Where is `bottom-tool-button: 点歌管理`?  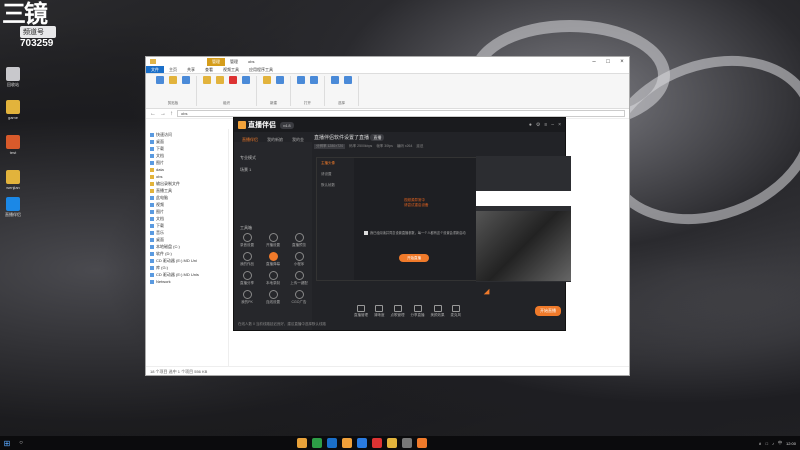
bottom-tool-button: 点歌管理 is located at coordinates (398, 311).